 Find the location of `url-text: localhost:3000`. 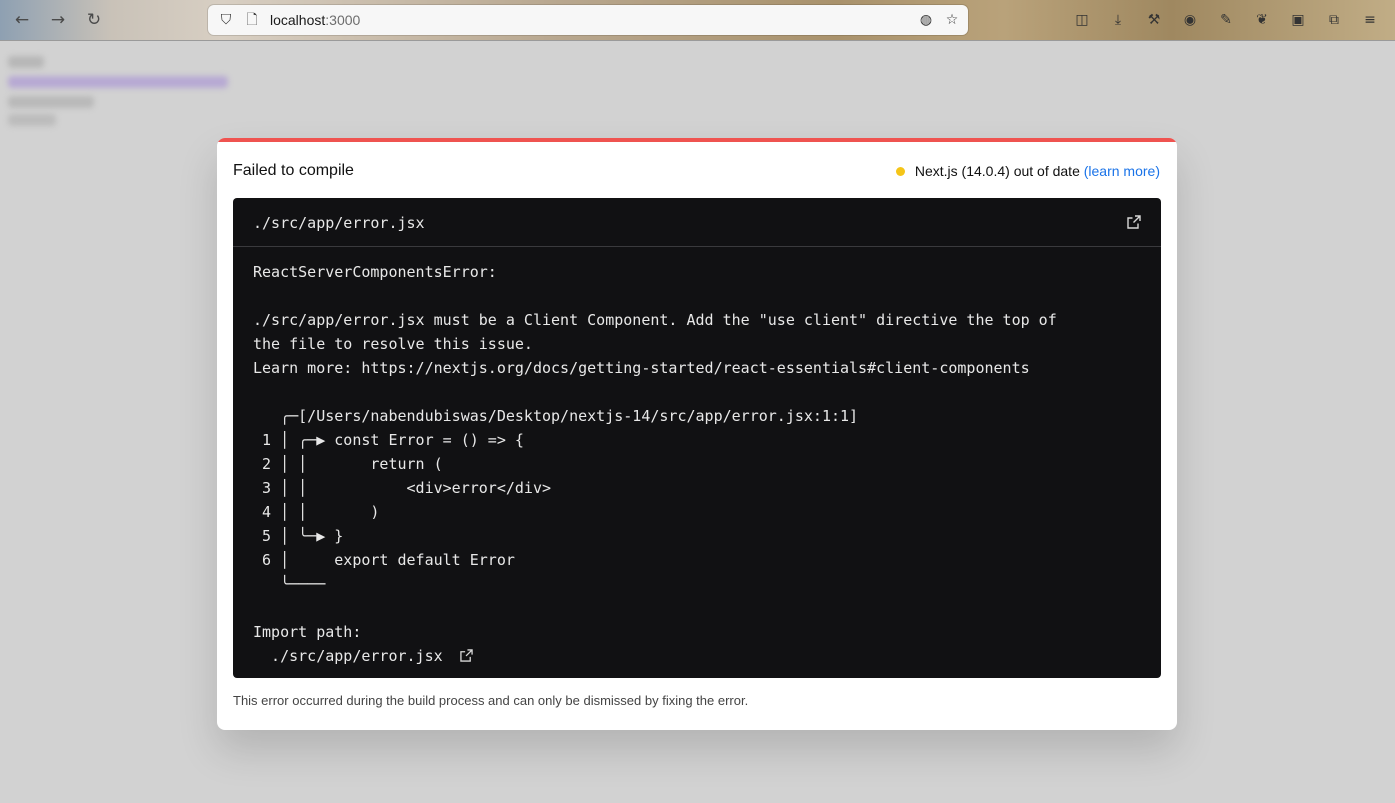

url-text: localhost:3000 is located at coordinates (315, 20).